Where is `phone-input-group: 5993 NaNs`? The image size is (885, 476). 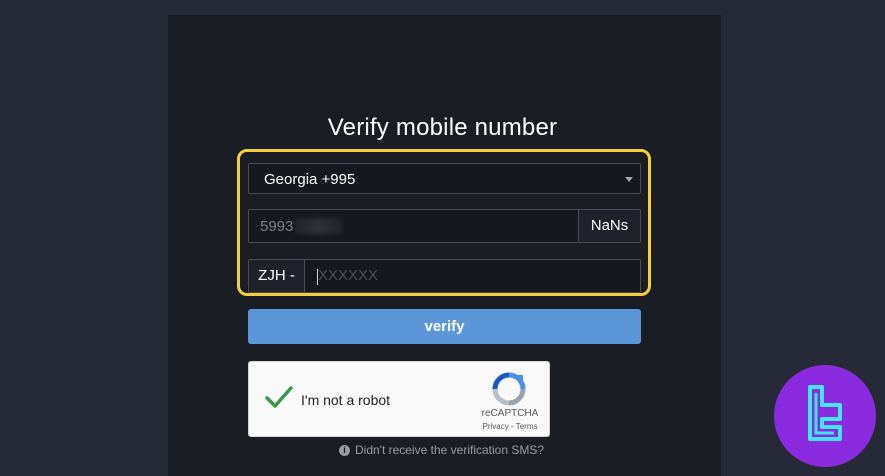 phone-input-group: 5993 NaNs is located at coordinates (444, 226).